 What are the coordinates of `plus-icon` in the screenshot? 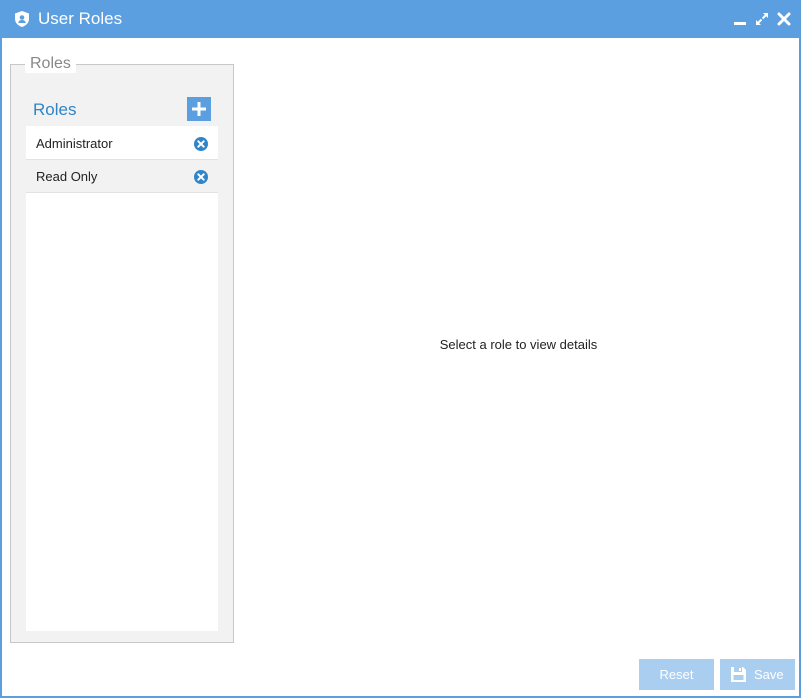 It's located at (199, 109).